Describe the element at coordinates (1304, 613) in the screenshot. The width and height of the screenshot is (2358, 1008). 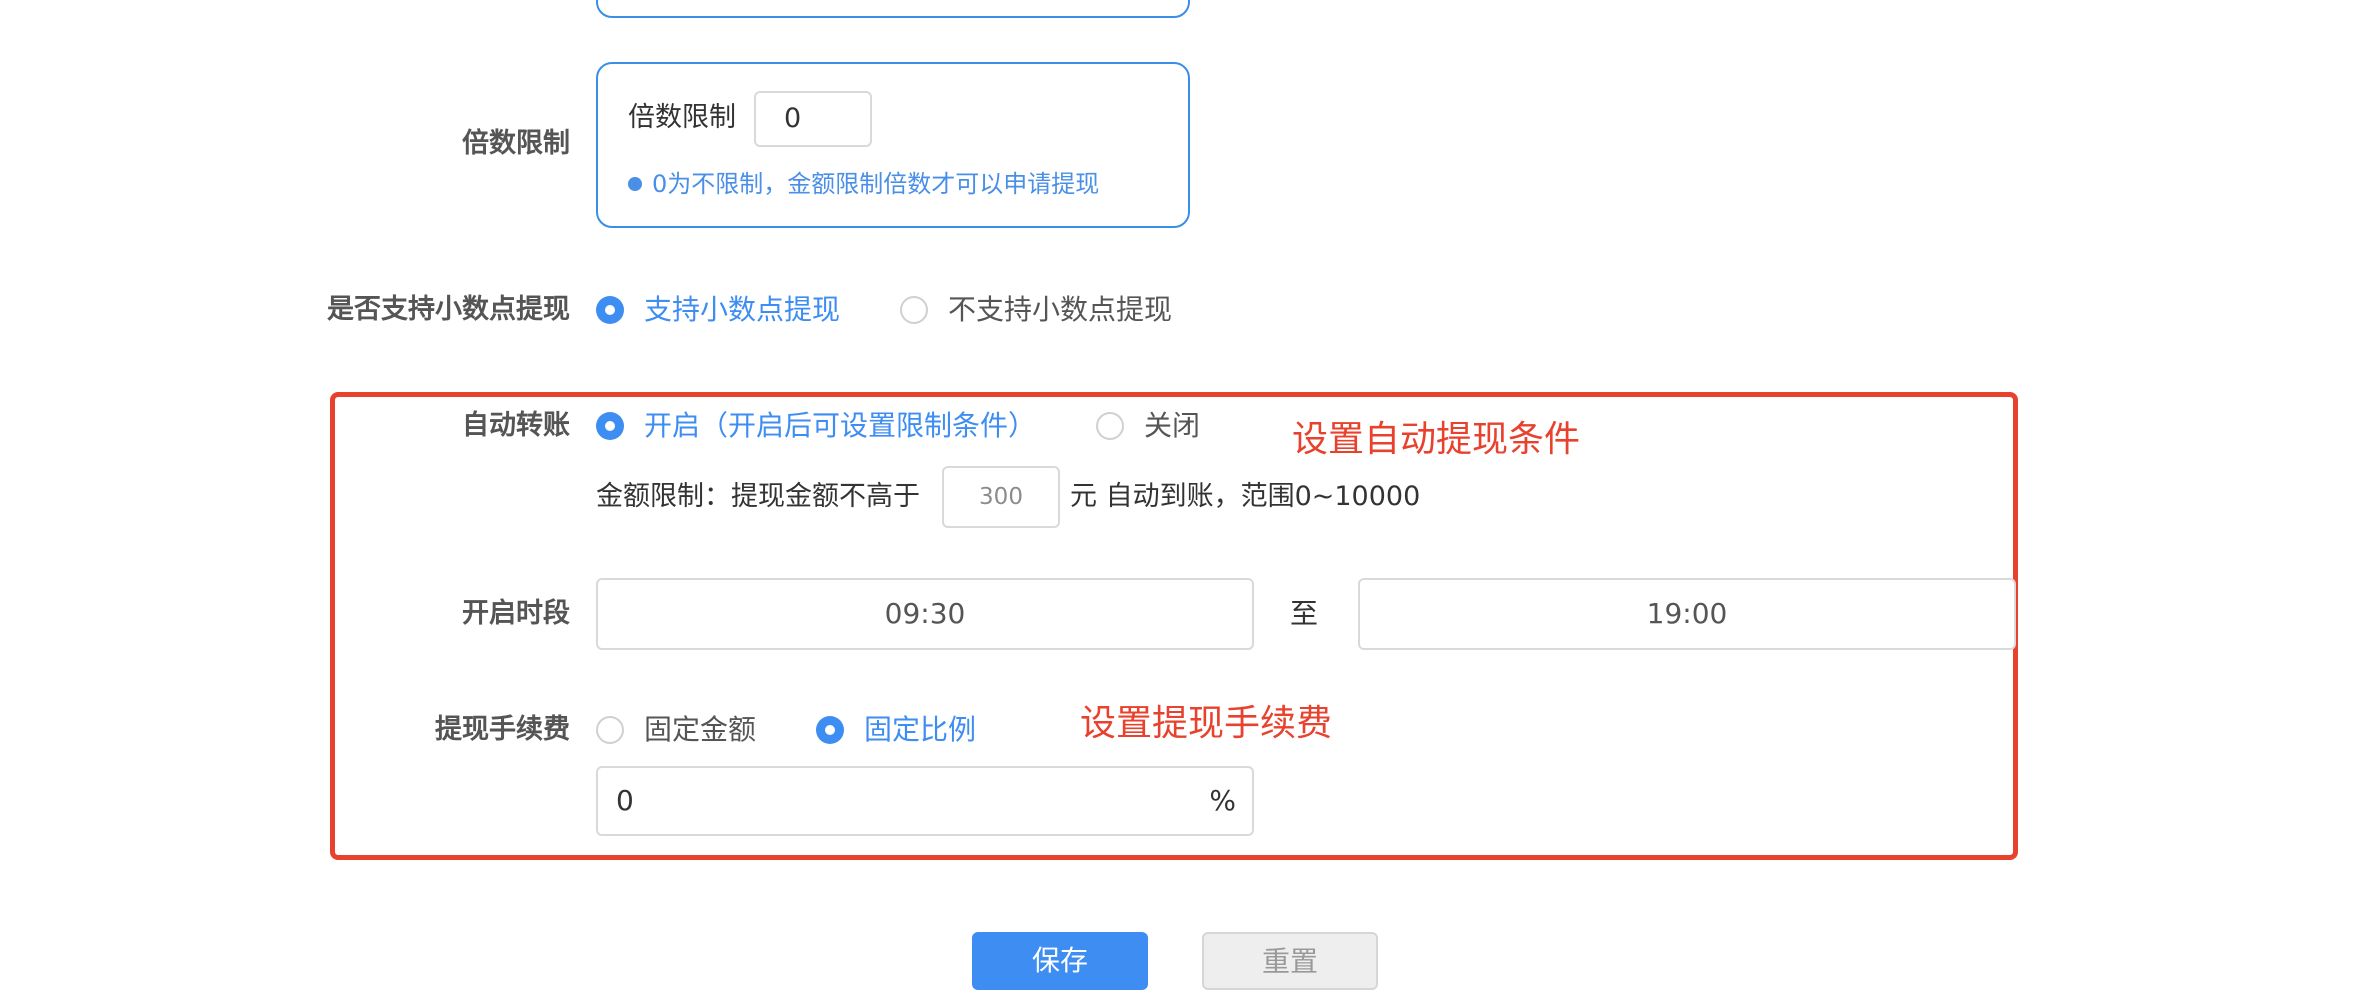
I see `time-separator: 至` at that location.